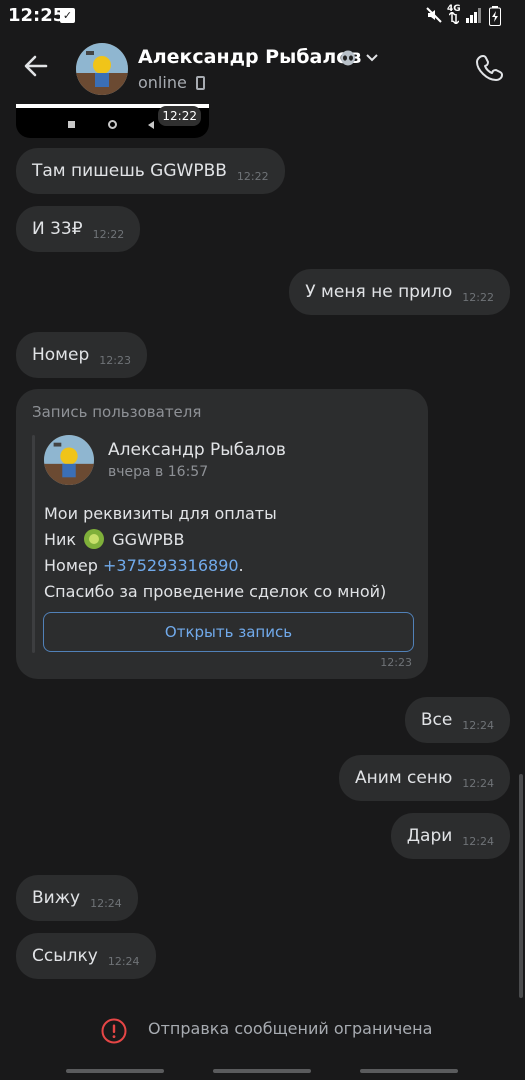  Describe the element at coordinates (162, 82) in the screenshot. I see `online-status: online` at that location.